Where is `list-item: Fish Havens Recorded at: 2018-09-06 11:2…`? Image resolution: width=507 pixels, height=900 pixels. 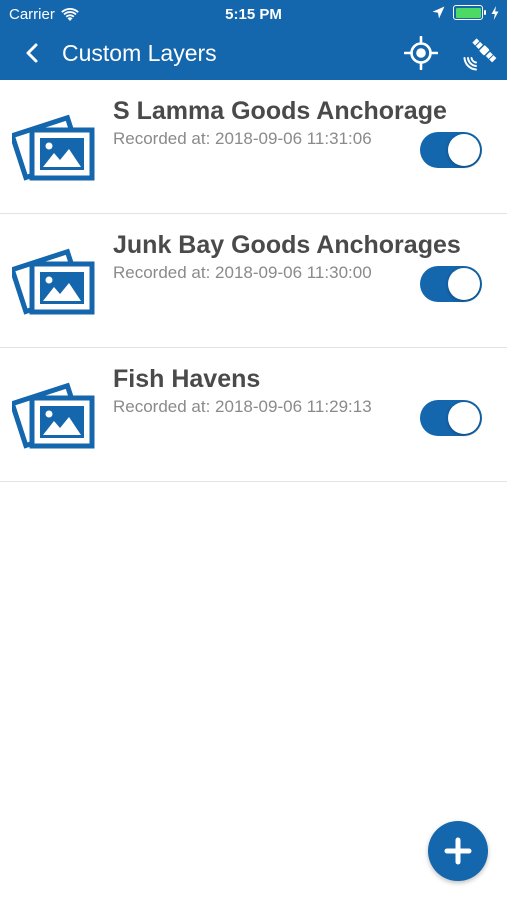
list-item: Fish Havens Recorded at: 2018-09-06 11:2… is located at coordinates (253, 415).